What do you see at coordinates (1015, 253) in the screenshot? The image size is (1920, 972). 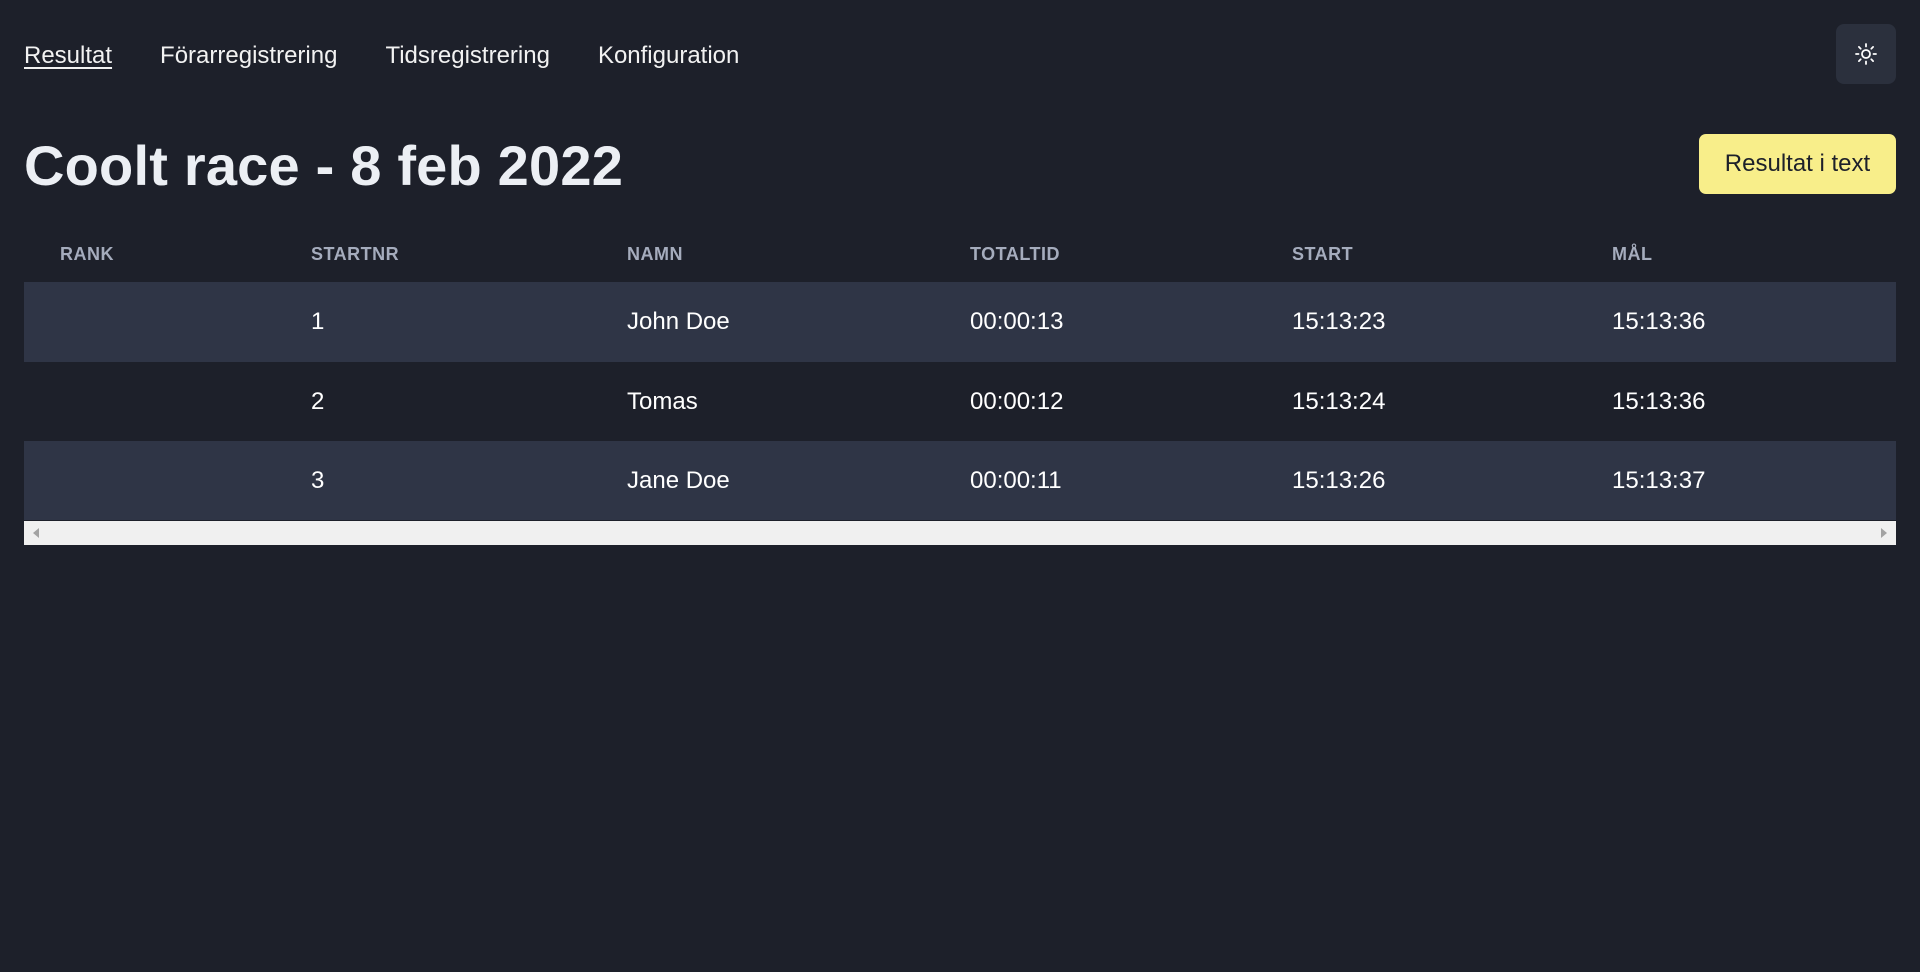 I see `column-header-totaltid: TOTALTID` at bounding box center [1015, 253].